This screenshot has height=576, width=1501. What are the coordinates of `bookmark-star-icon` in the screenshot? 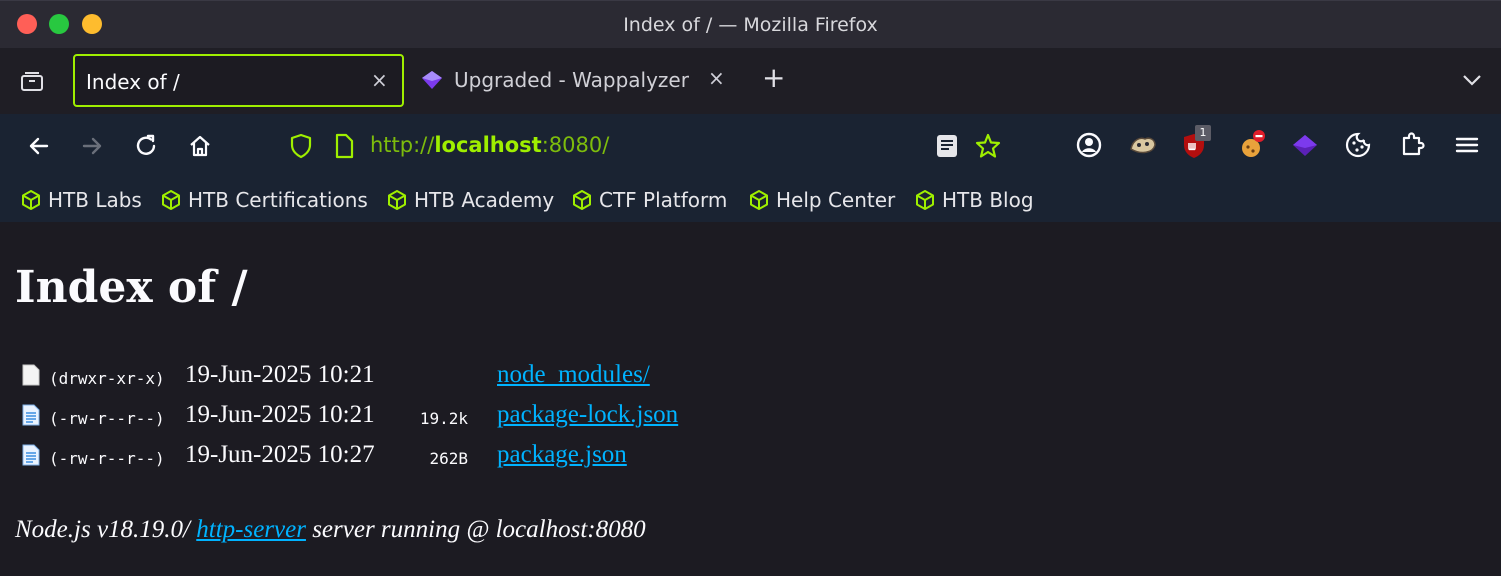 It's located at (988, 146).